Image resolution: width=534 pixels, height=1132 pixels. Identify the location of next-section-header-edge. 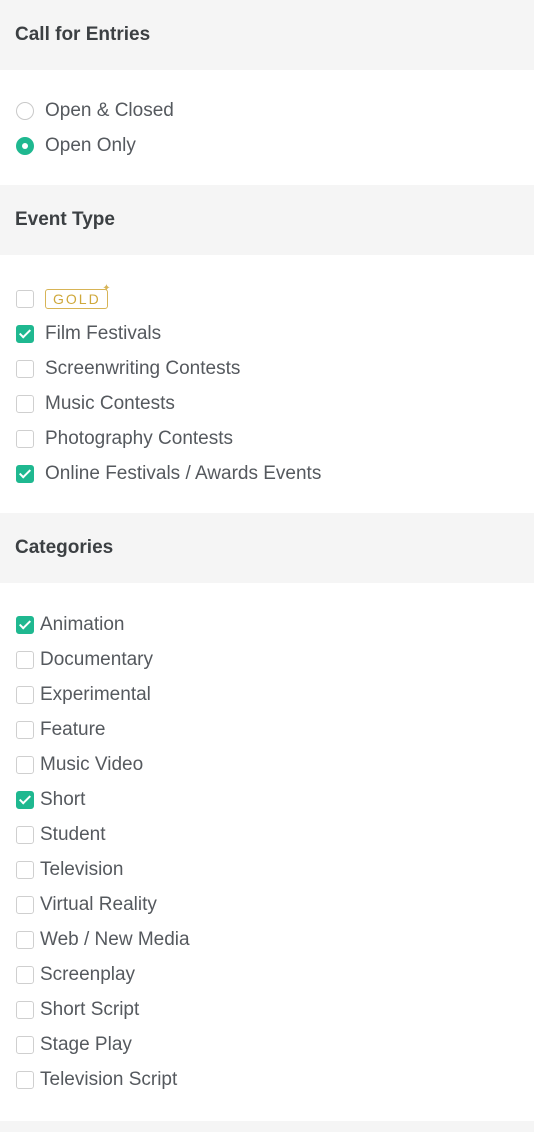
(267, 1126).